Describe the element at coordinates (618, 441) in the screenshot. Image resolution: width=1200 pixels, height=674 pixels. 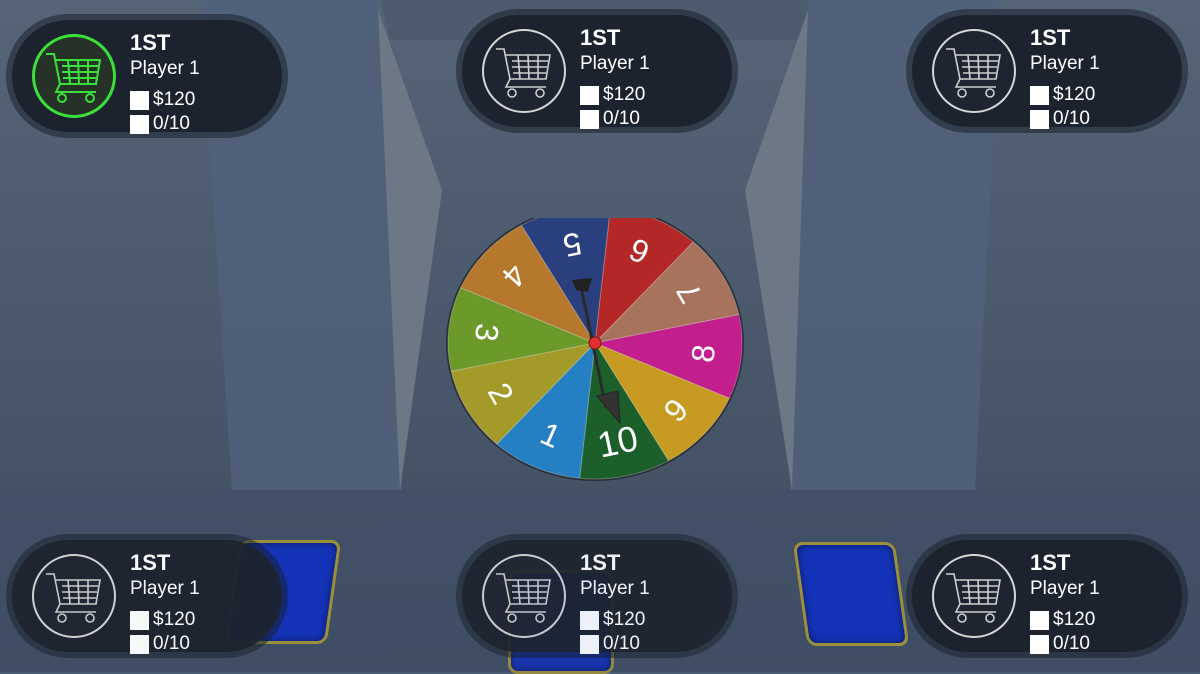
I see `wheel-segment-label: 10` at that location.